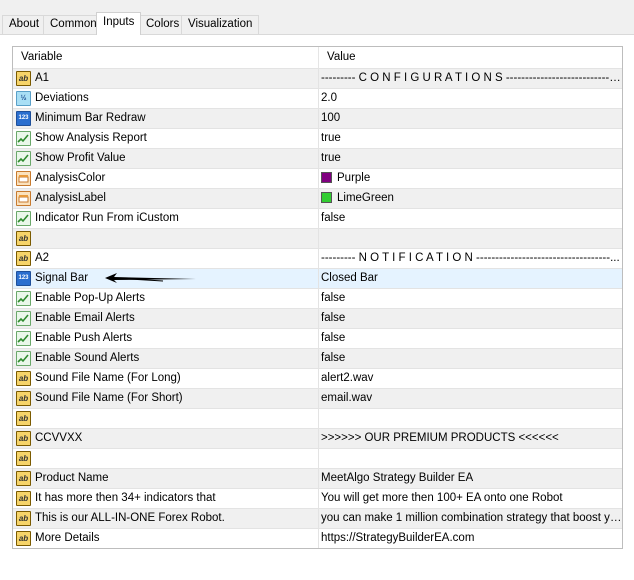 The height and width of the screenshot is (580, 634). I want to click on 123-icon: 123, so click(23, 118).